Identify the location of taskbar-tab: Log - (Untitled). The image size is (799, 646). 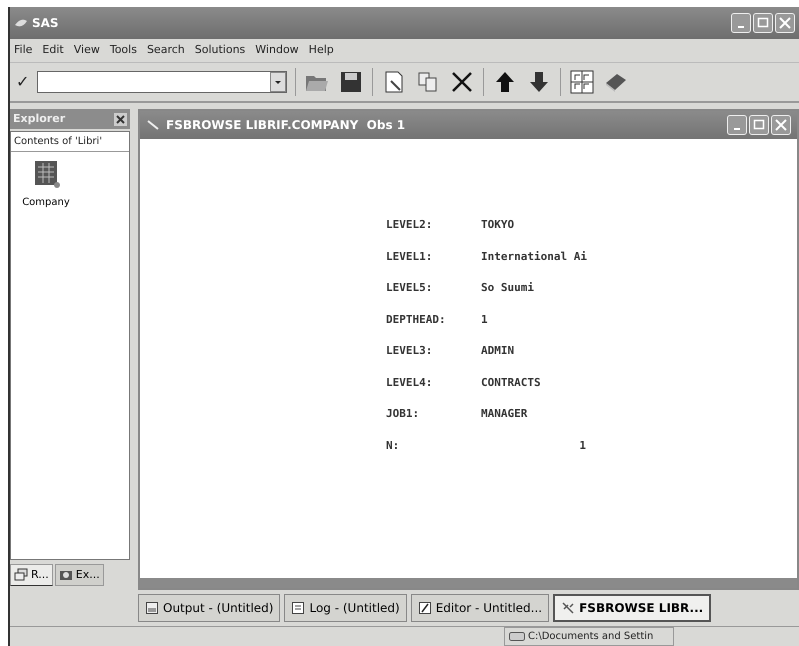
(345, 608).